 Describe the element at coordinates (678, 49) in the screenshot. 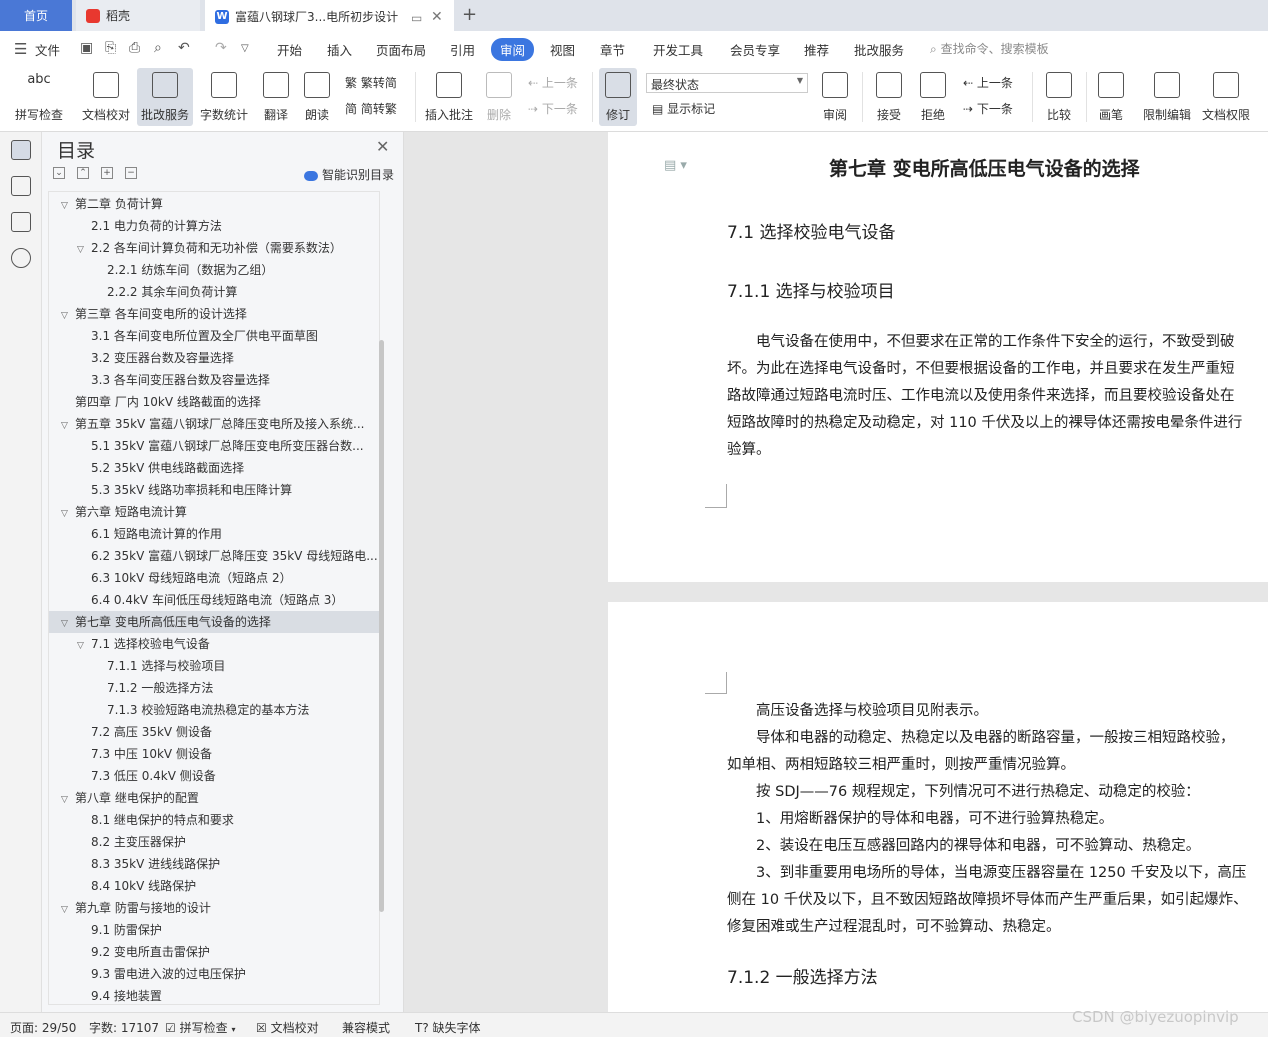

I see `menu-developer: 开发工具` at that location.